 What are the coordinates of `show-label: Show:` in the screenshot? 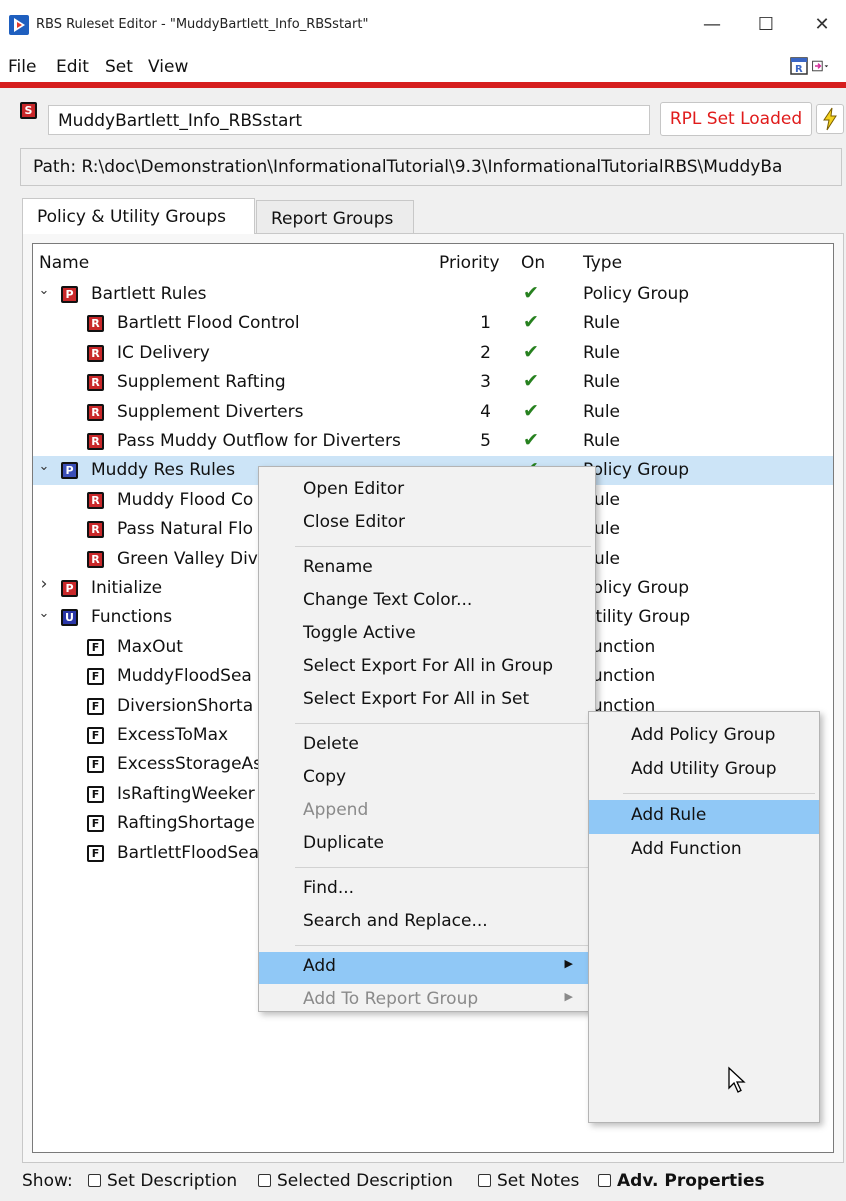 It's located at (47, 1181).